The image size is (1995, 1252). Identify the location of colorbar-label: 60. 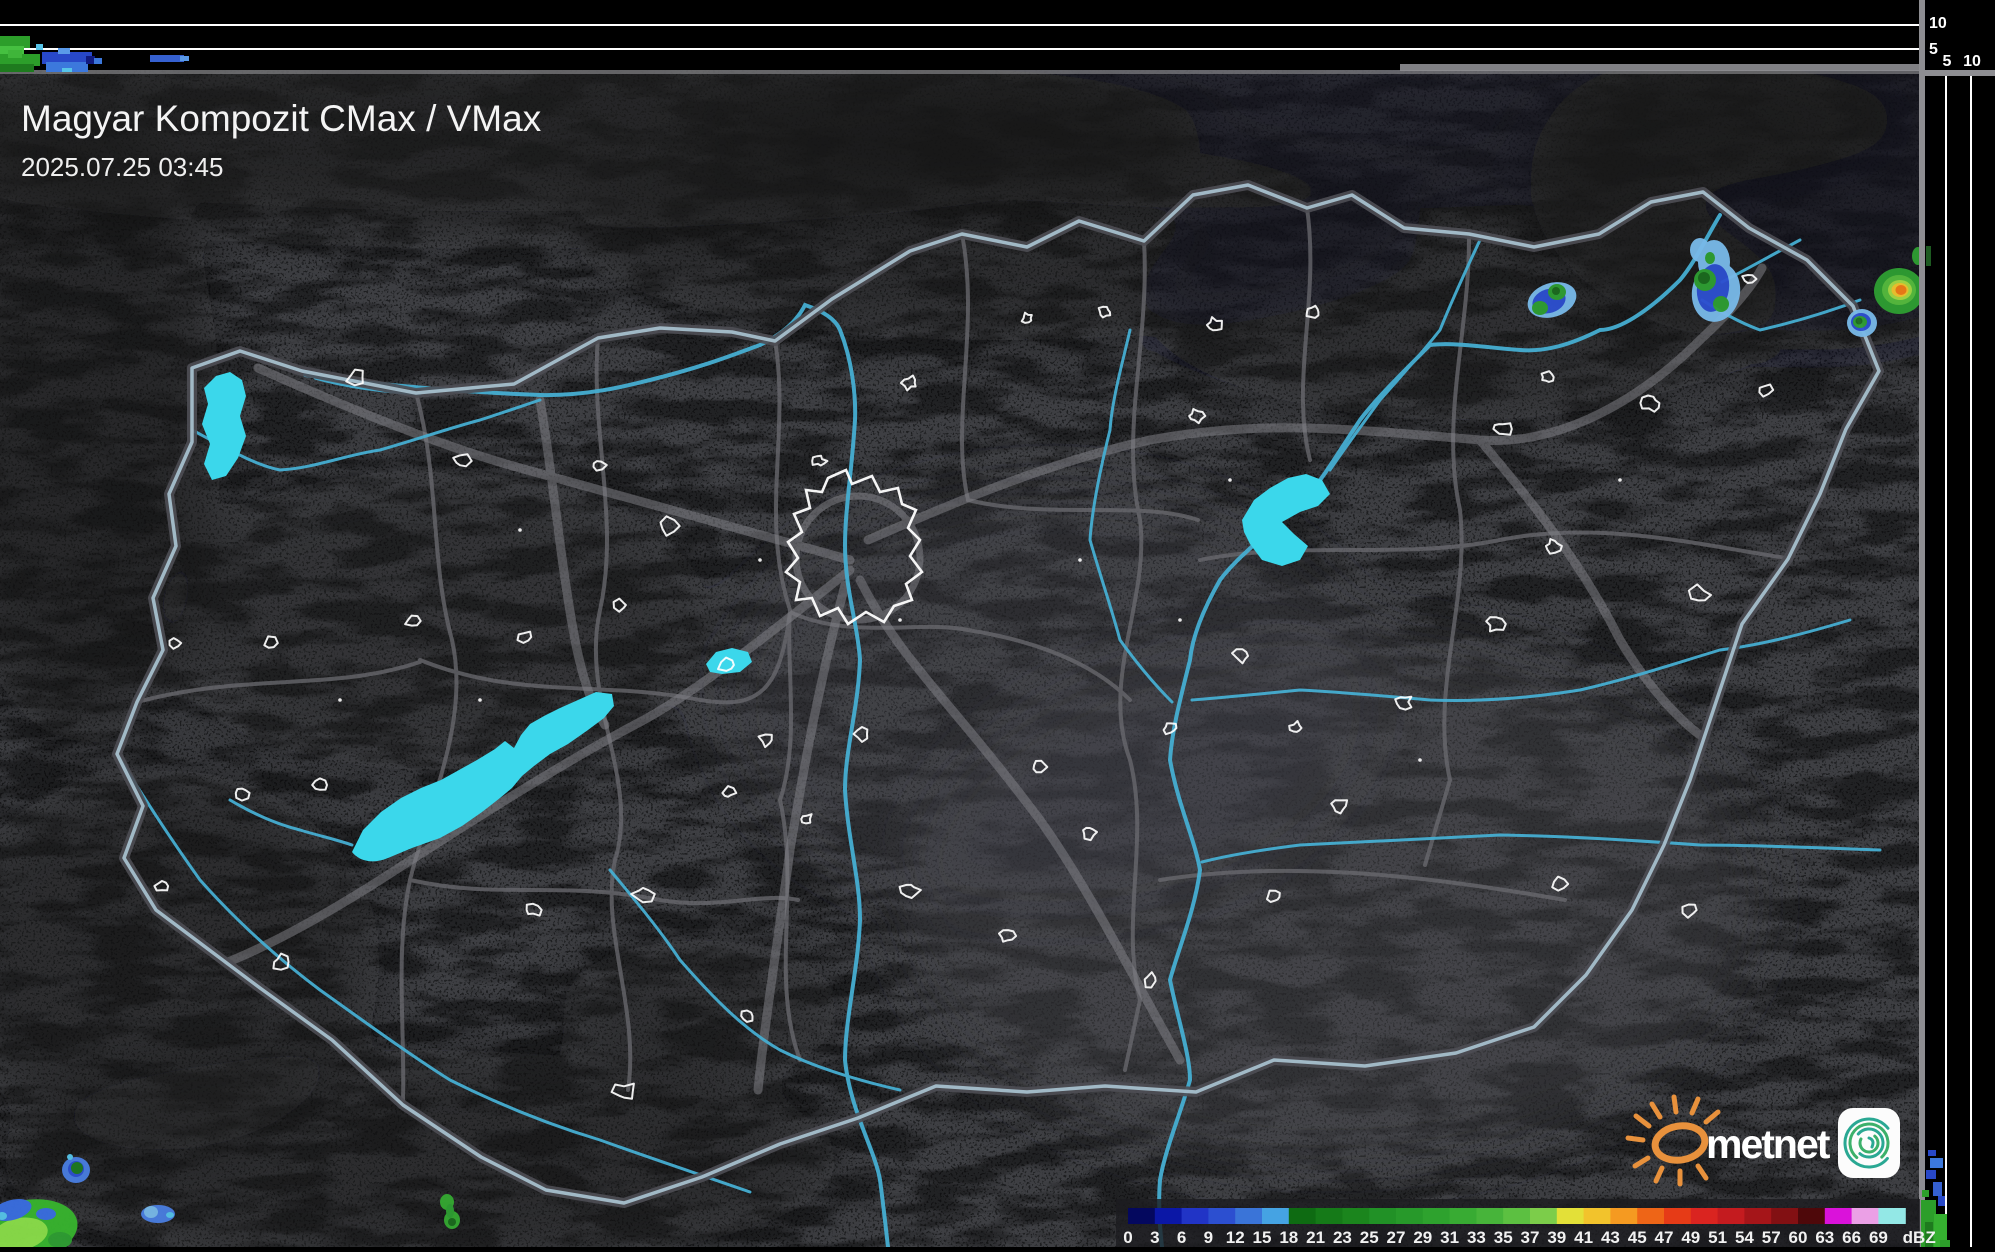
(1798, 1237).